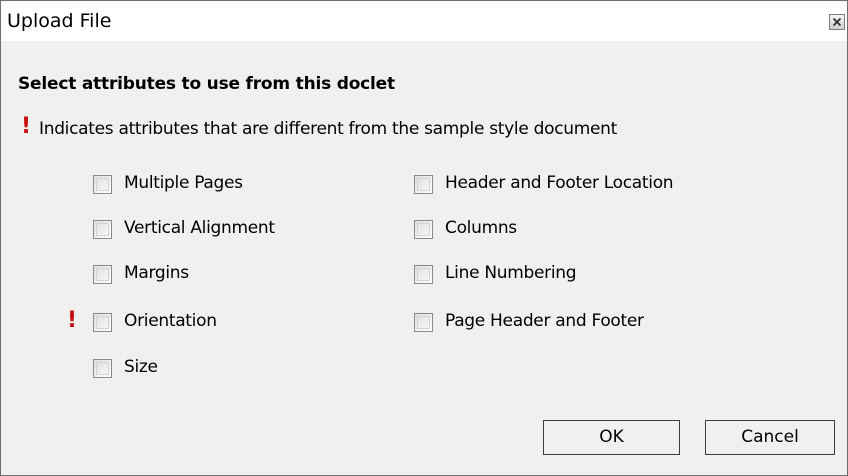 This screenshot has width=848, height=476. Describe the element at coordinates (199, 228) in the screenshot. I see `option-label: Vertical Alignment` at that location.